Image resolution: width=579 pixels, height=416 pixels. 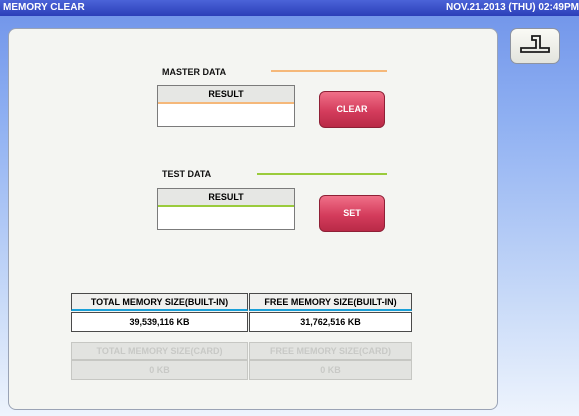 What do you see at coordinates (159, 351) in the screenshot?
I see `card-total-header: TOTAL MEMORY SIZE(CARD)` at bounding box center [159, 351].